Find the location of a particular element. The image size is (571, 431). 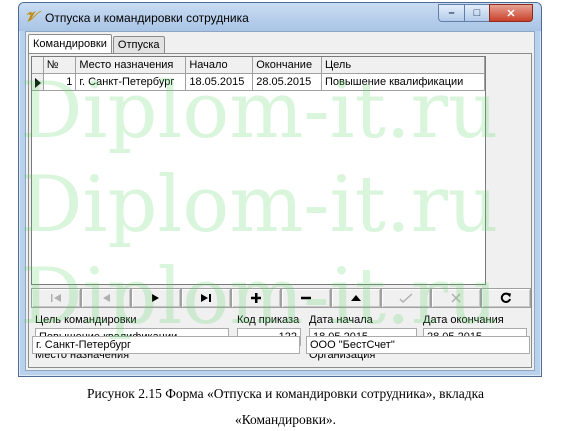

close-button: ✕ is located at coordinates (511, 13).